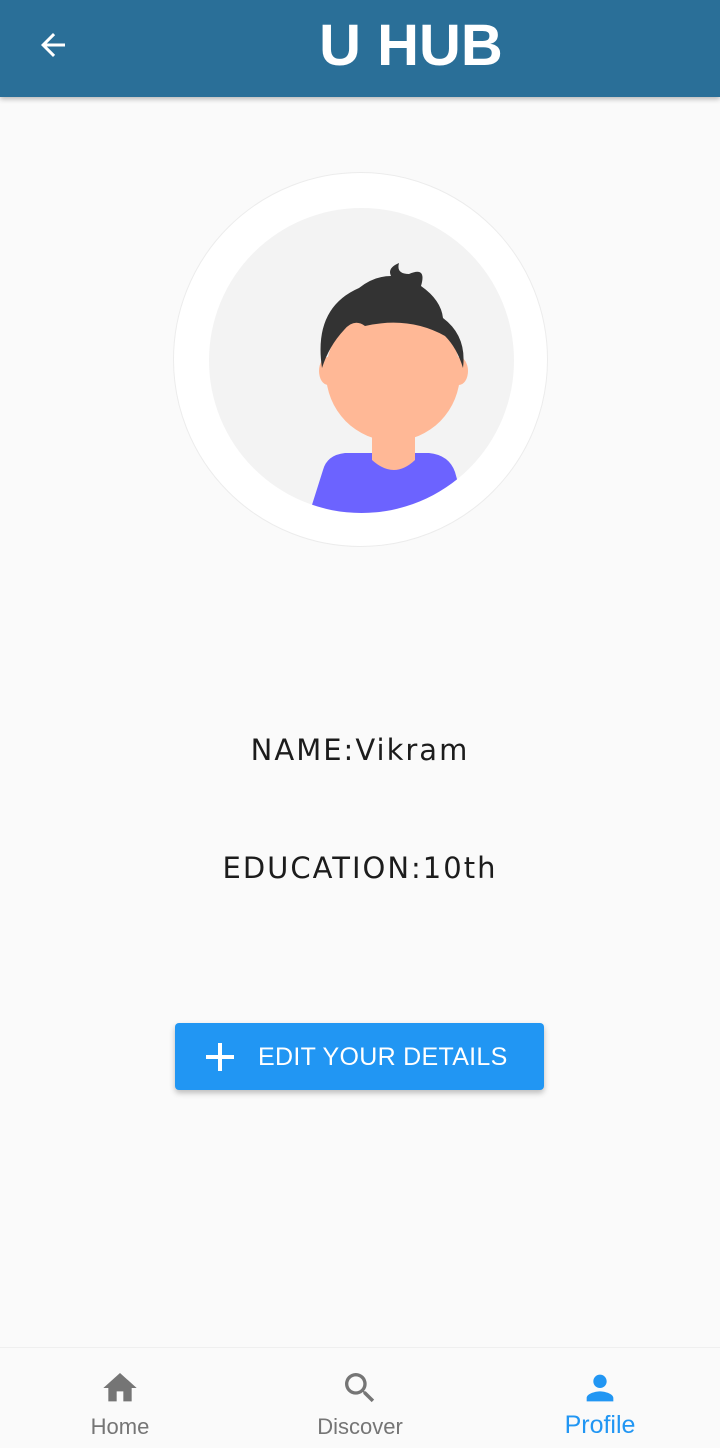 Image resolution: width=720 pixels, height=1448 pixels. I want to click on nav-profile-label: Profile, so click(600, 1425).